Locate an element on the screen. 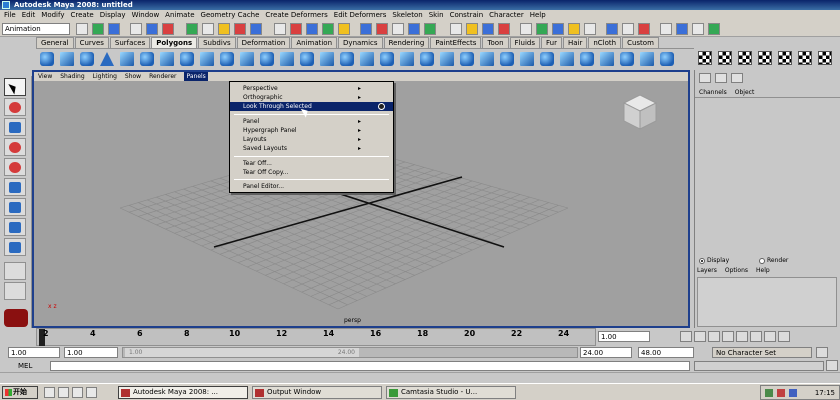 The height and width of the screenshot is (400, 840). shelf-tab-hair: Hair is located at coordinates (575, 42).